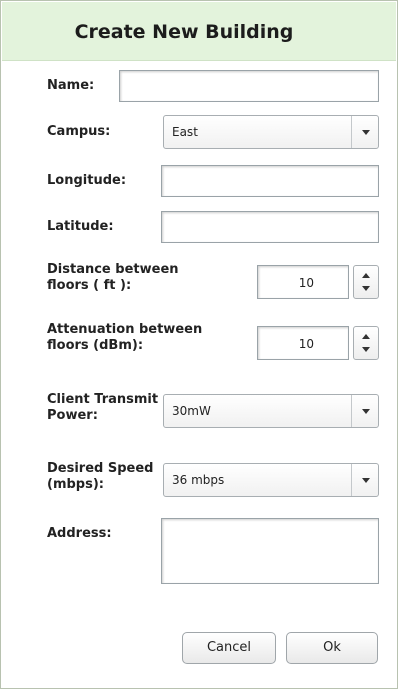  Describe the element at coordinates (102, 408) in the screenshot. I see `power-label: Client Transmit Power:` at that location.